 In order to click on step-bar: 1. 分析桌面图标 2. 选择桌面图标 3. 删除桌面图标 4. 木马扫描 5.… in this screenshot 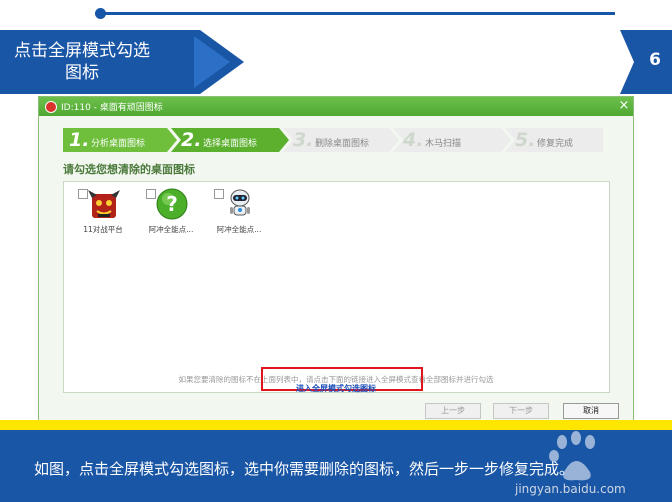, I will do `click(333, 140)`.